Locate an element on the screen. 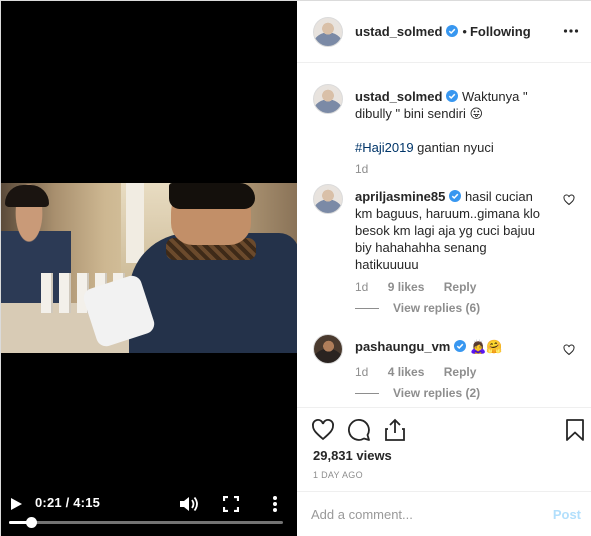  volume-icon is located at coordinates (189, 504).